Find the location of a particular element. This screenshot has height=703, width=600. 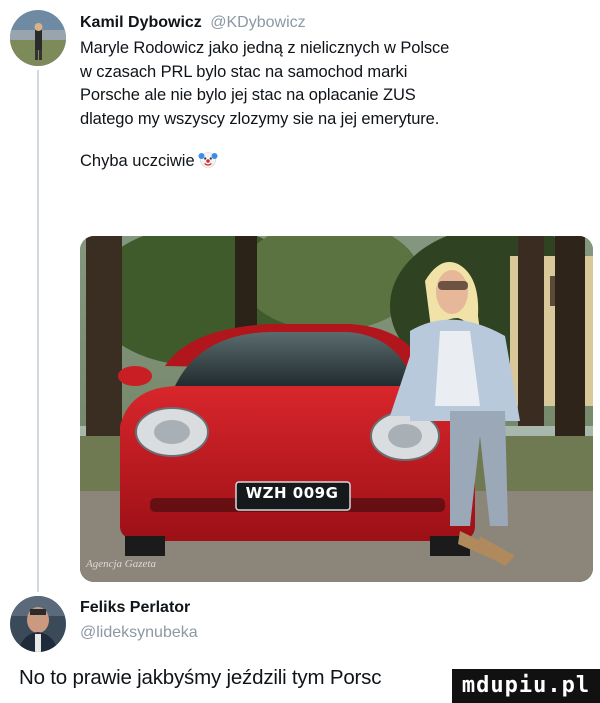

clown-face-icon is located at coordinates (208, 162).